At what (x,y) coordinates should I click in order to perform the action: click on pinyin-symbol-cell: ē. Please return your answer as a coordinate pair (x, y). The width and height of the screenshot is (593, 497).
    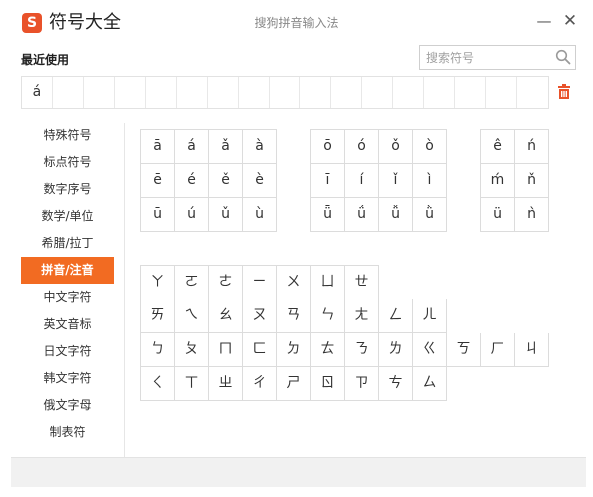
    Looking at the image, I should click on (158, 181).